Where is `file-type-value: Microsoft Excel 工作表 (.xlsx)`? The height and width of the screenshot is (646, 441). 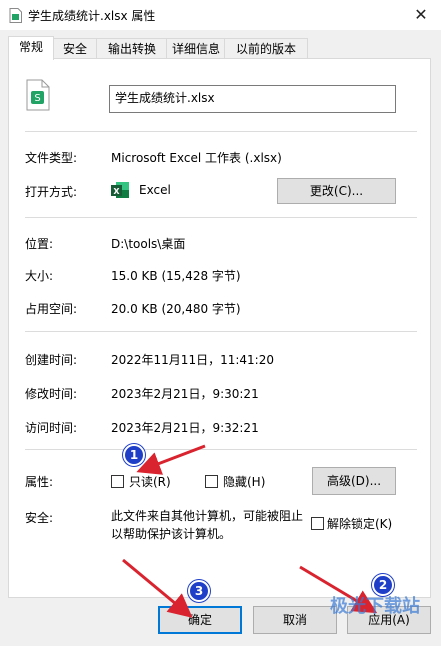 file-type-value: Microsoft Excel 工作表 (.xlsx) is located at coordinates (196, 158).